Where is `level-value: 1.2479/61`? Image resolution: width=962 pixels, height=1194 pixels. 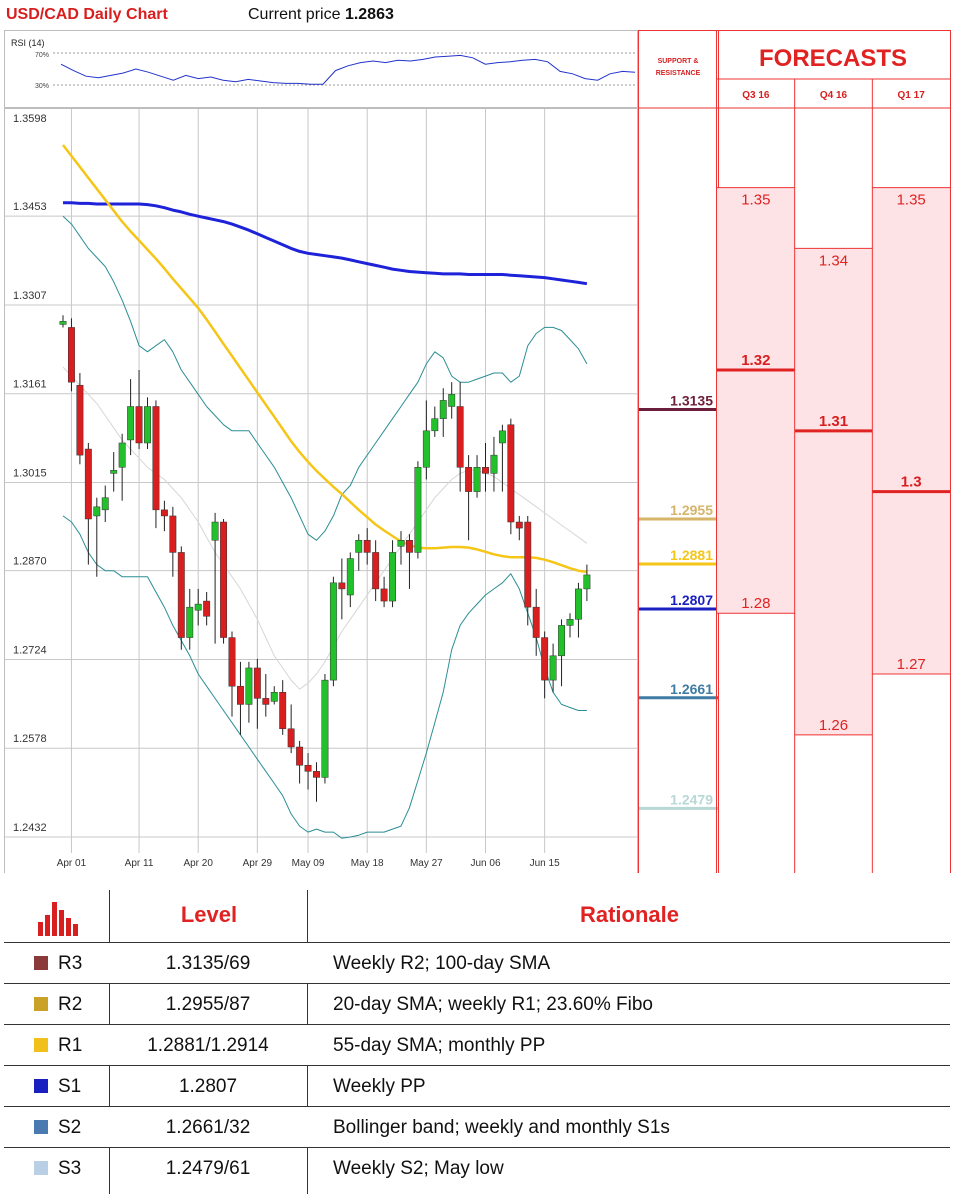 level-value: 1.2479/61 is located at coordinates (208, 1168).